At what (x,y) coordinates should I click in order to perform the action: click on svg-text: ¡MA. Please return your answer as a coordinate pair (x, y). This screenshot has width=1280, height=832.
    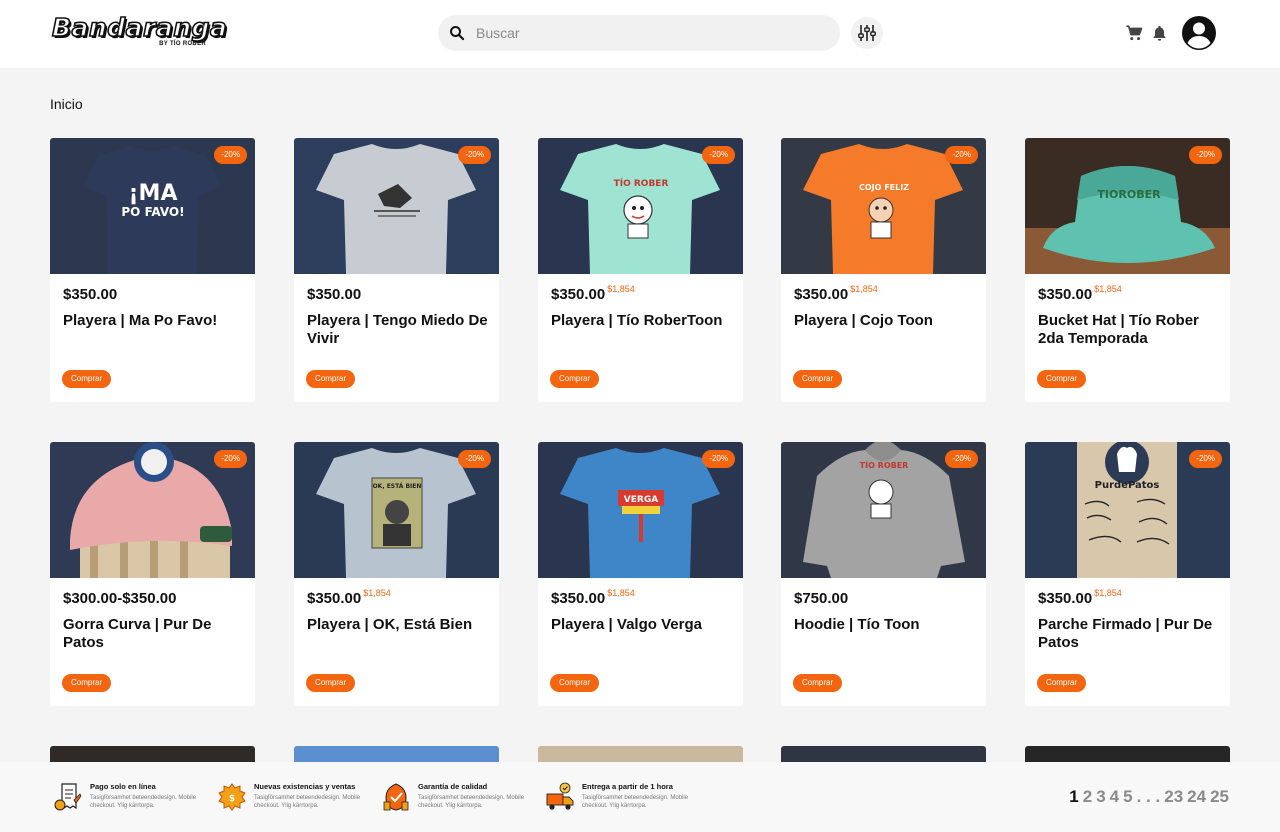
    Looking at the image, I should click on (153, 193).